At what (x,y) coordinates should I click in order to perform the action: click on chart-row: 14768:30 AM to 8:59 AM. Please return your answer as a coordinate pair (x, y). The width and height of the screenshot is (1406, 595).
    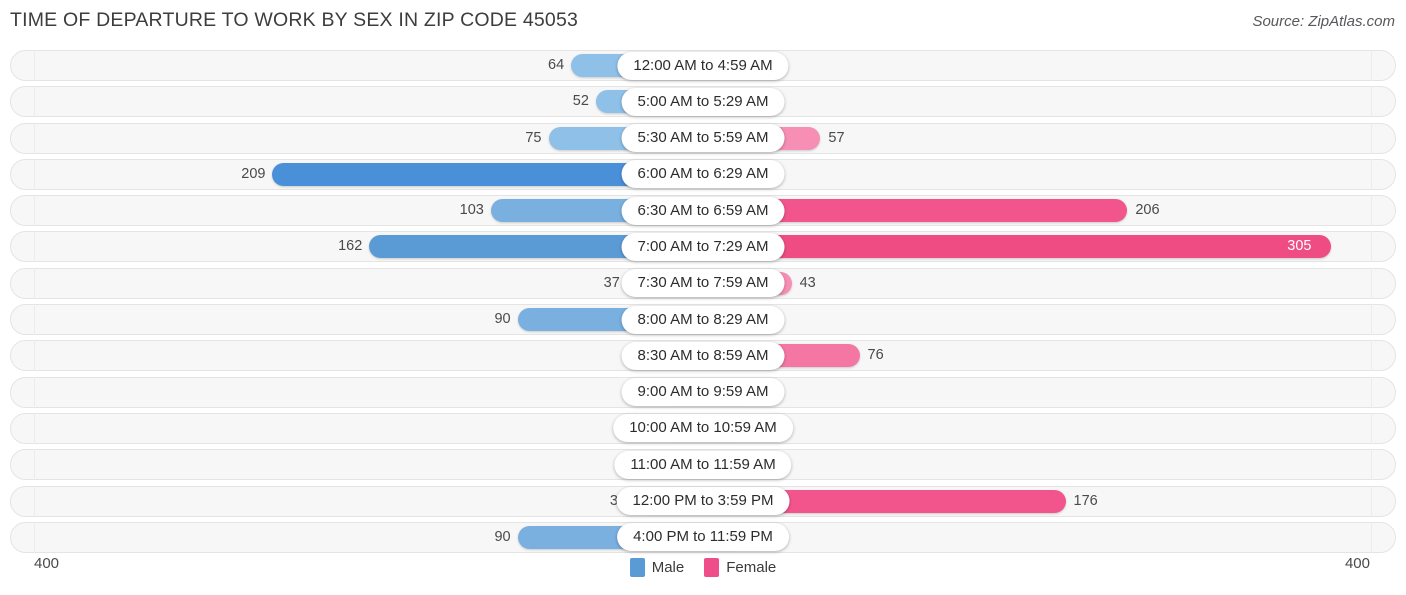
    Looking at the image, I should click on (703, 356).